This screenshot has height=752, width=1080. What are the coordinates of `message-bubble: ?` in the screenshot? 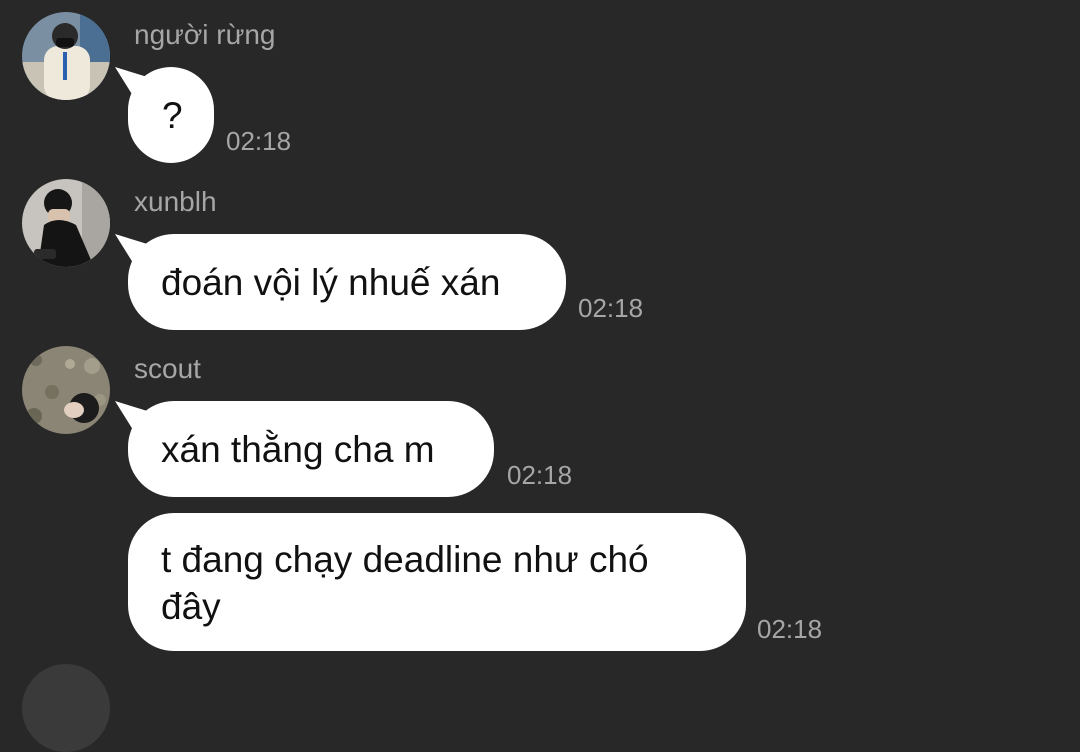 It's located at (171, 115).